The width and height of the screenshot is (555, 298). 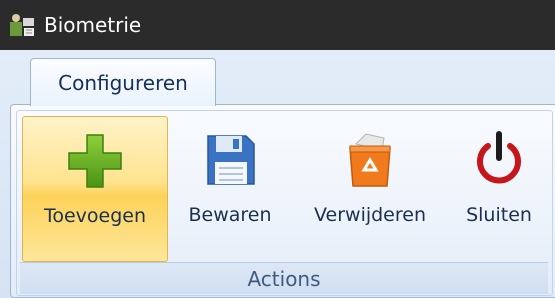 I want to click on group-label-actions: Actions, so click(x=284, y=278).